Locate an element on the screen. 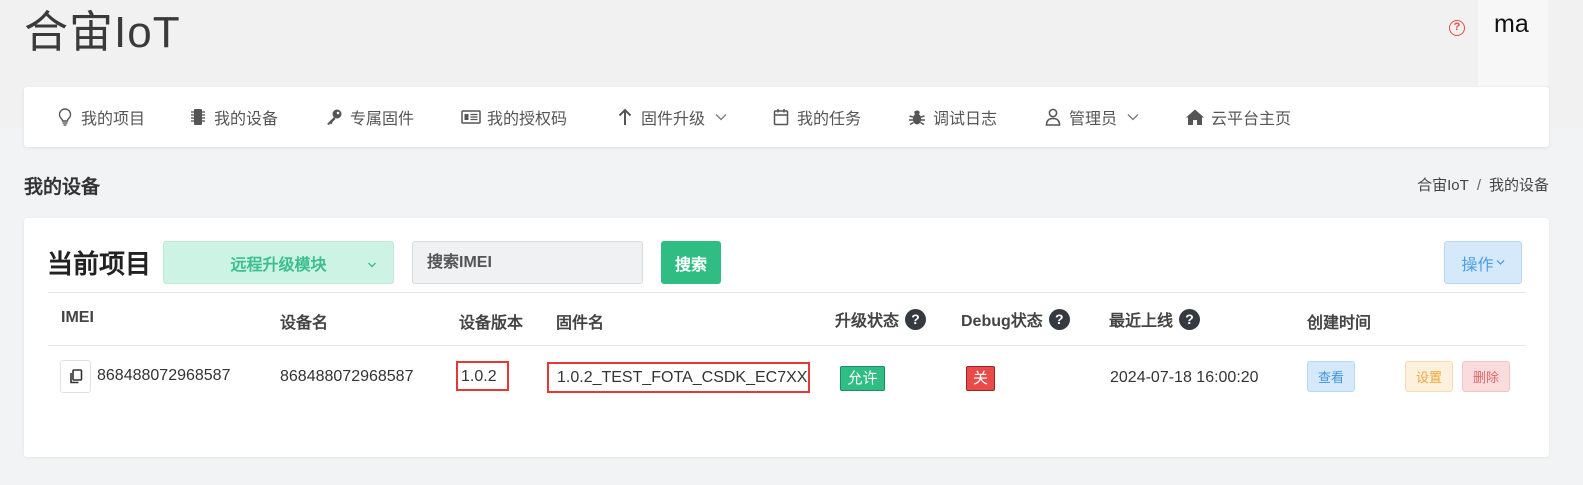 The height and width of the screenshot is (485, 1583). calendar-icon is located at coordinates (781, 117).